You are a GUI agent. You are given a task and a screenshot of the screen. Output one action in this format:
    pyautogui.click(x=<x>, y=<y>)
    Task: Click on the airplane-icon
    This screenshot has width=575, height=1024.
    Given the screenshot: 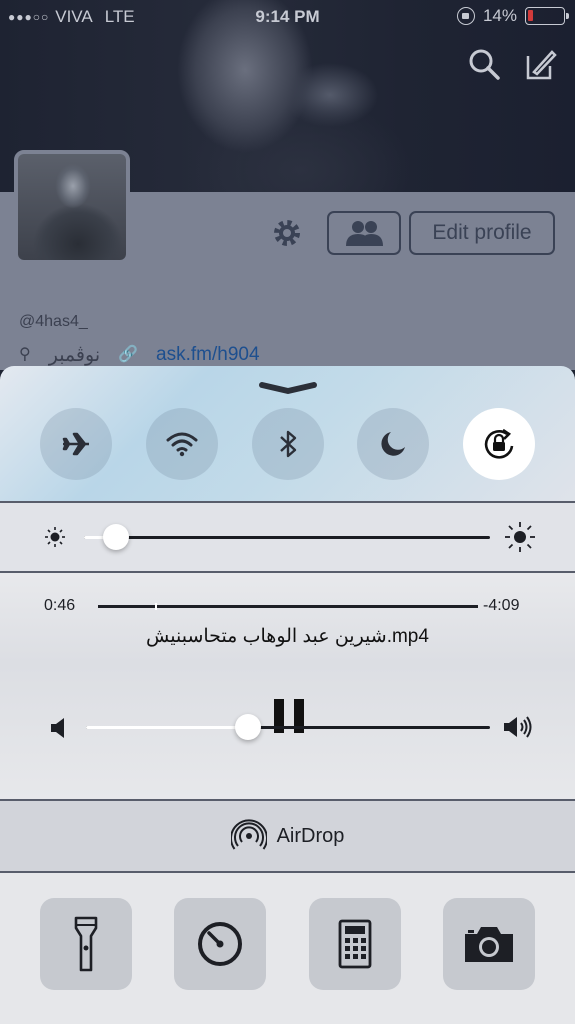 What is the action you would take?
    pyautogui.click(x=75, y=444)
    